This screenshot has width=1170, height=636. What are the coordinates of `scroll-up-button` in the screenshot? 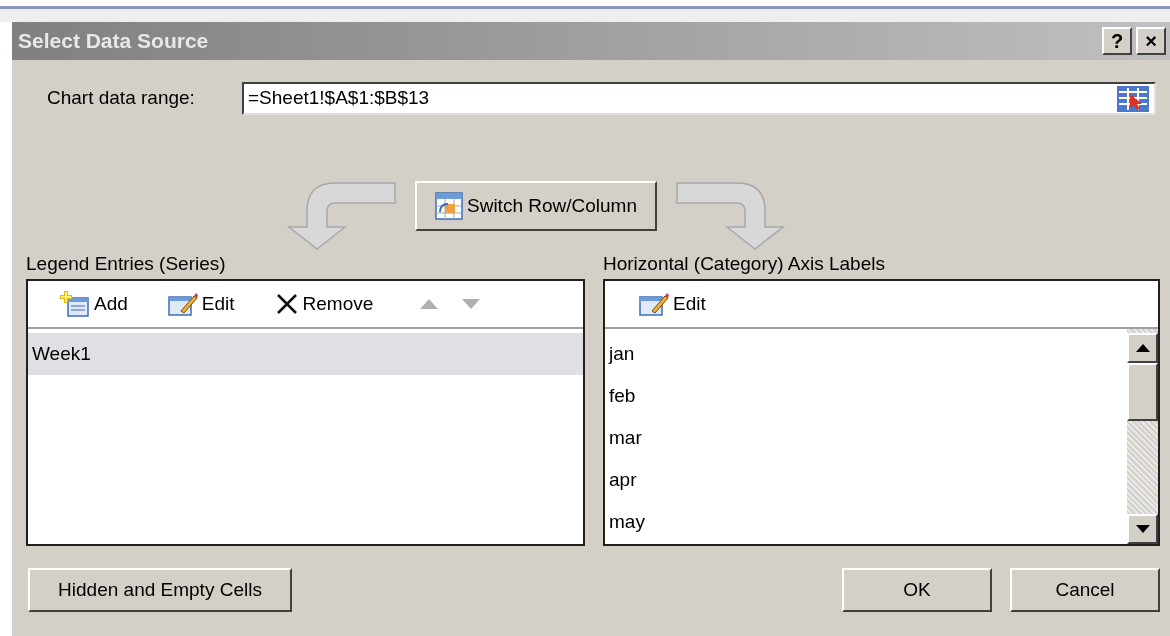 It's located at (1142, 348).